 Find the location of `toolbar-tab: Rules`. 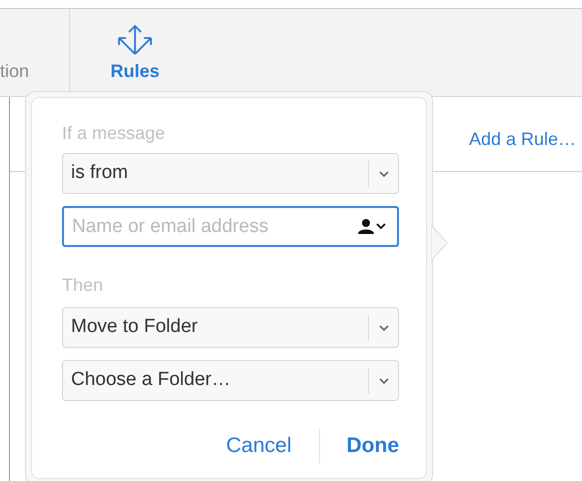

toolbar-tab: Rules is located at coordinates (135, 52).